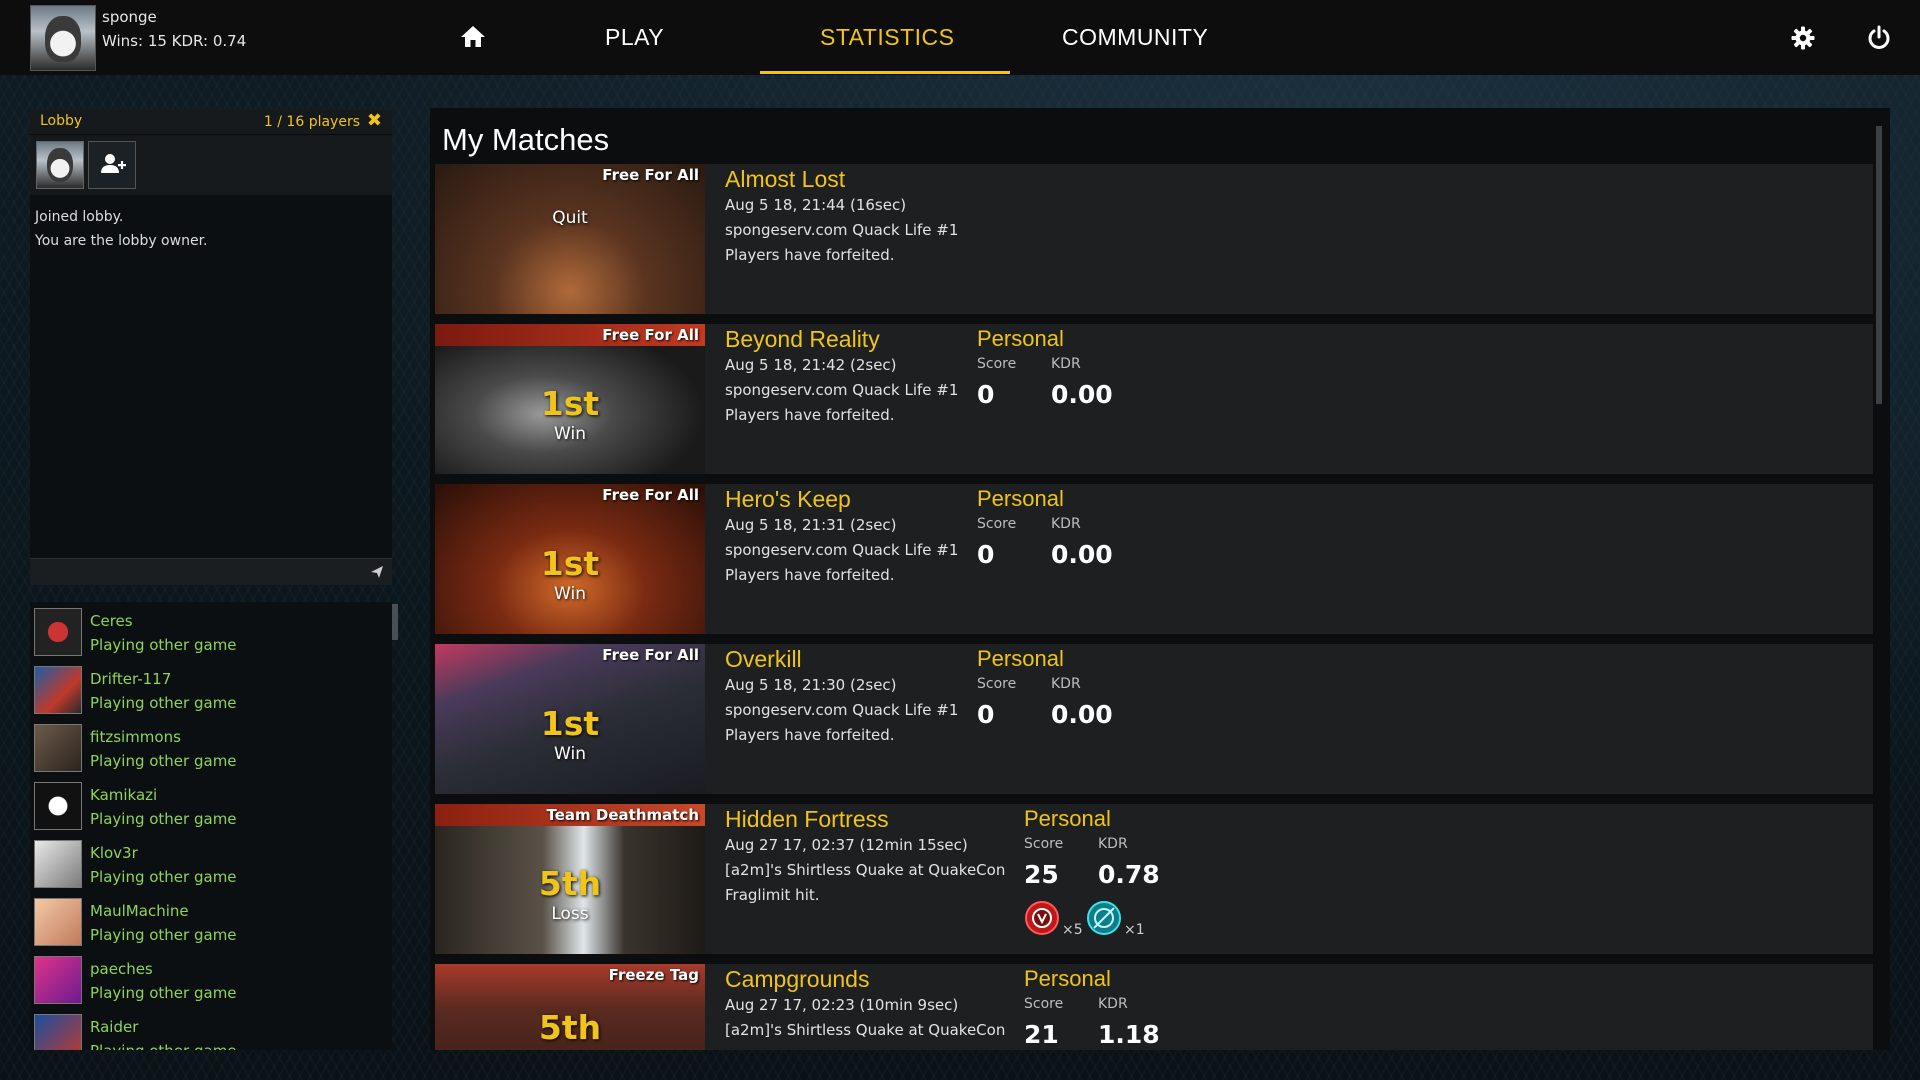 The image size is (1920, 1080). What do you see at coordinates (634, 37) in the screenshot?
I see `nav-play: PLAY` at bounding box center [634, 37].